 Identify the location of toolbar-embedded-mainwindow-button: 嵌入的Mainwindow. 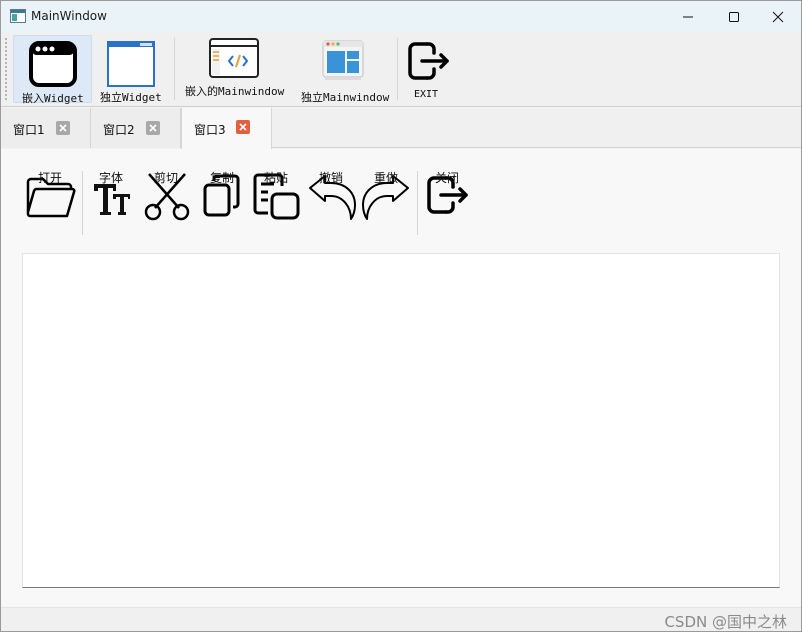
(234, 69).